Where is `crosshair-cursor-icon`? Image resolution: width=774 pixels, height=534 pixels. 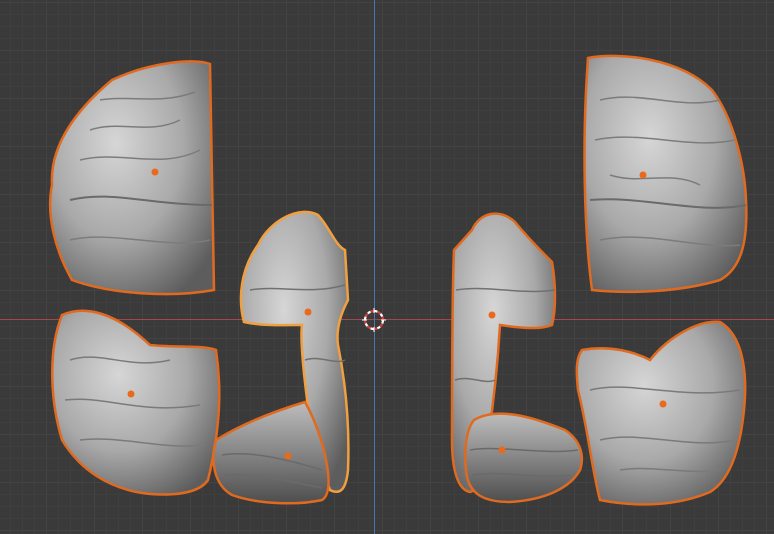
crosshair-cursor-icon is located at coordinates (374, 320).